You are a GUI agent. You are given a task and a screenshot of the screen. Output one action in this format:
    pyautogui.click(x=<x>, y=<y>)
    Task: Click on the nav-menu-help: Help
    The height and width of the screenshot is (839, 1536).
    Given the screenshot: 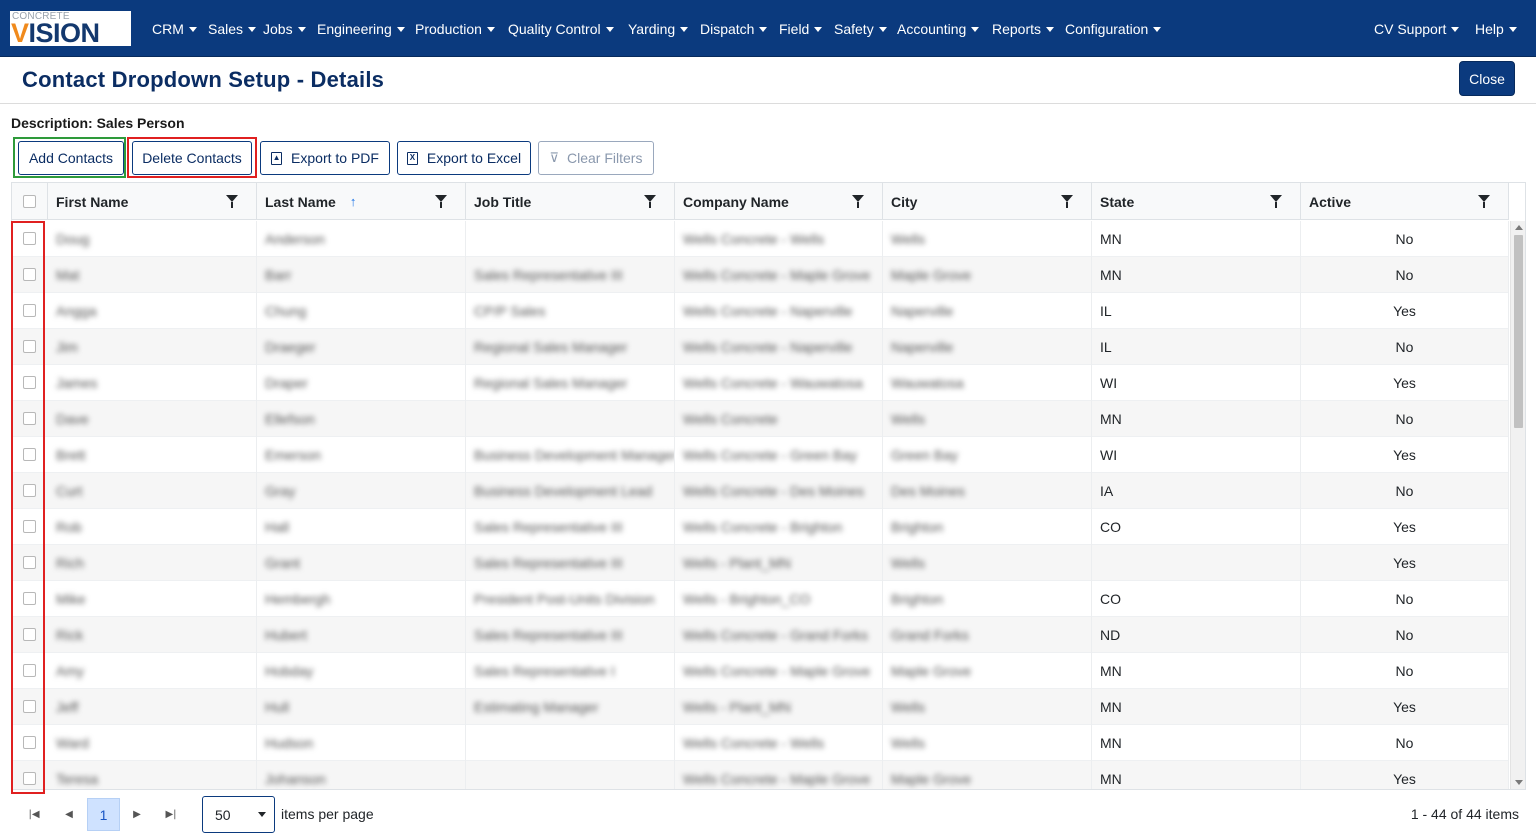 What is the action you would take?
    pyautogui.click(x=1496, y=29)
    